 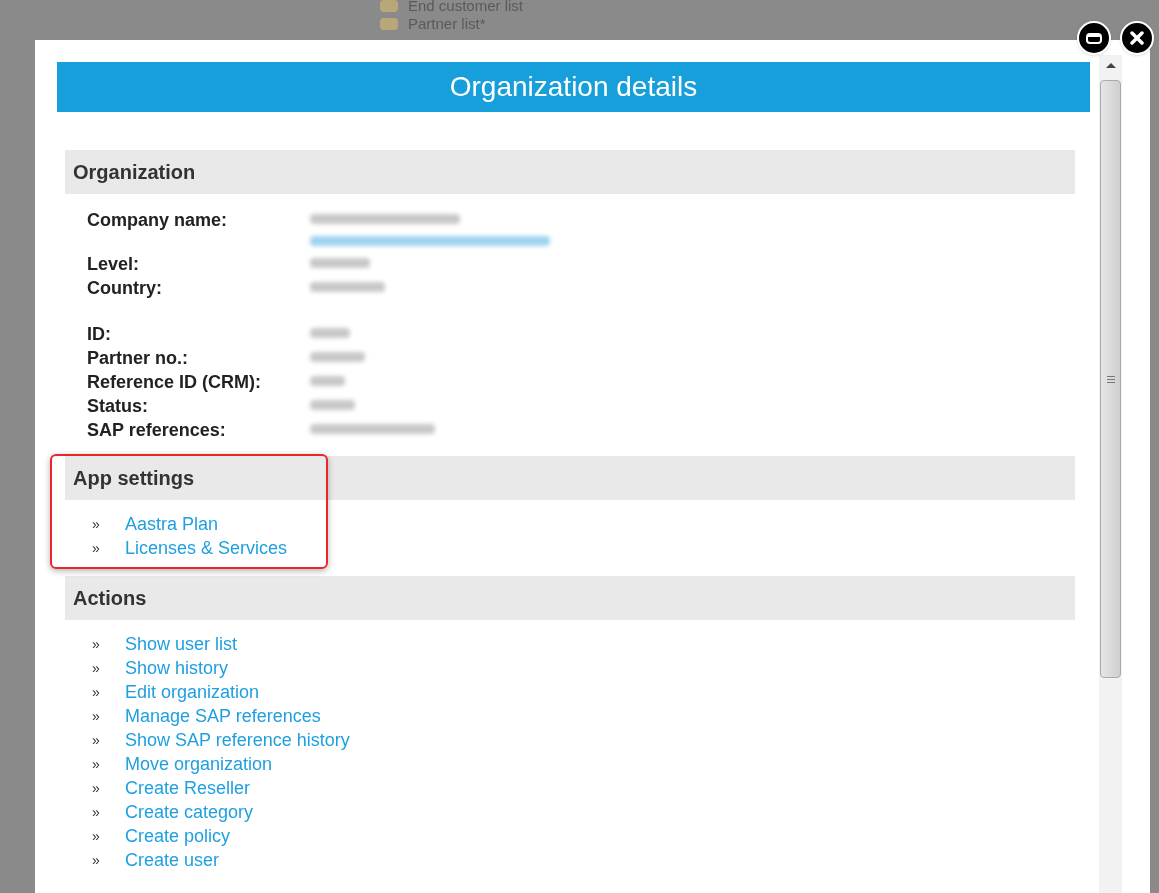 What do you see at coordinates (138, 358) in the screenshot?
I see `field-label: Partner no.:` at bounding box center [138, 358].